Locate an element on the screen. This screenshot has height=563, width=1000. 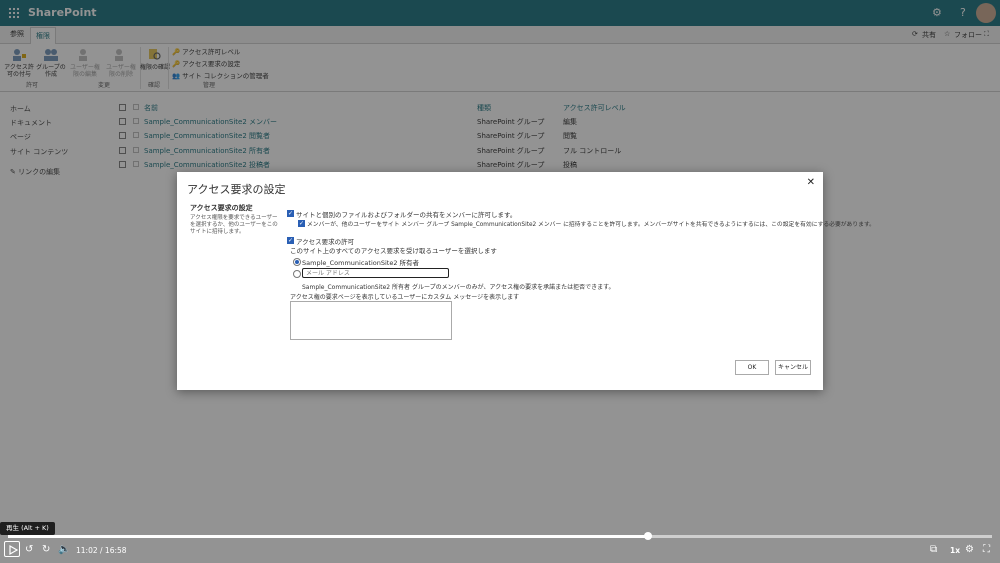
fullscreen-icon: ⛶ is located at coordinates (986, 549).